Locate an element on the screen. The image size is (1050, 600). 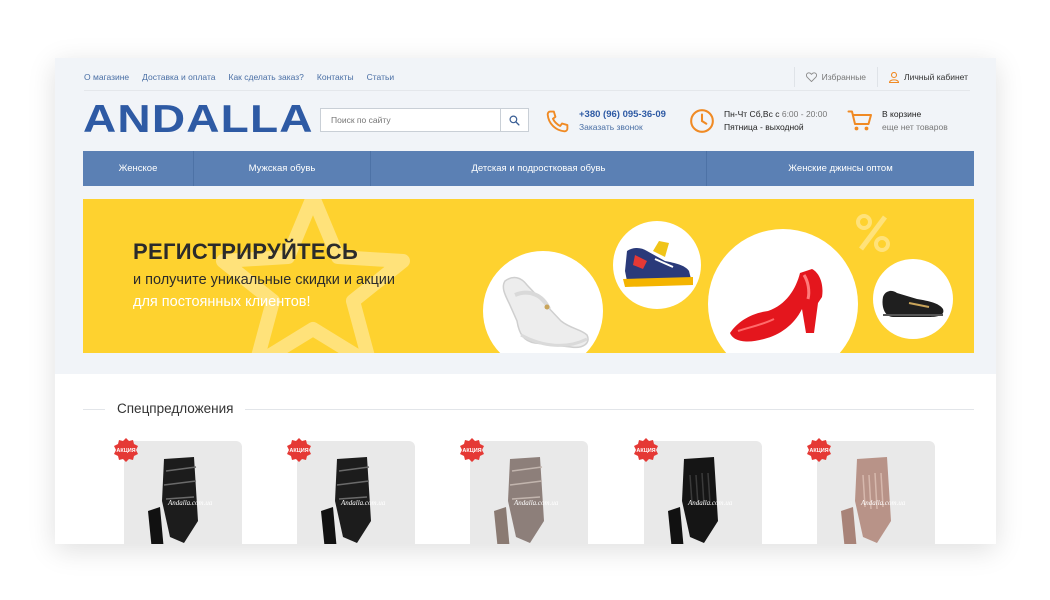
phone-block: +380 (96) 095-36-09 Заказать звонок is located at coordinates (605, 121).